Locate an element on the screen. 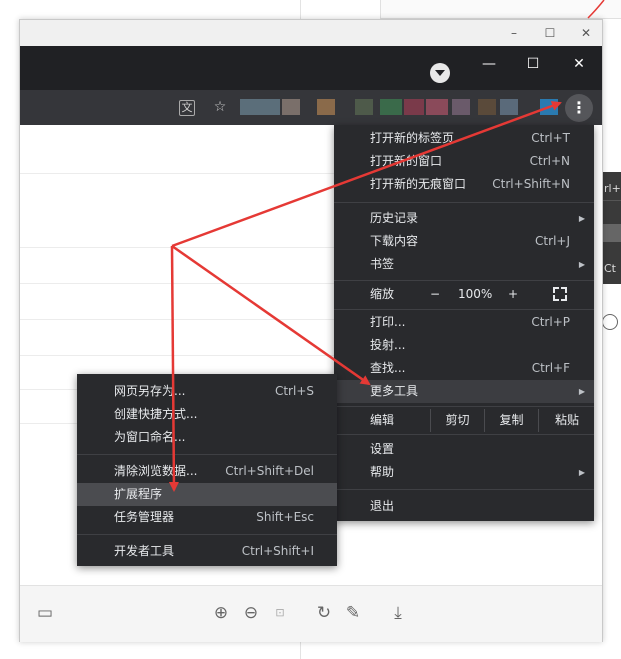  menu-item-history: 历史记录 ▶ is located at coordinates (464, 218).